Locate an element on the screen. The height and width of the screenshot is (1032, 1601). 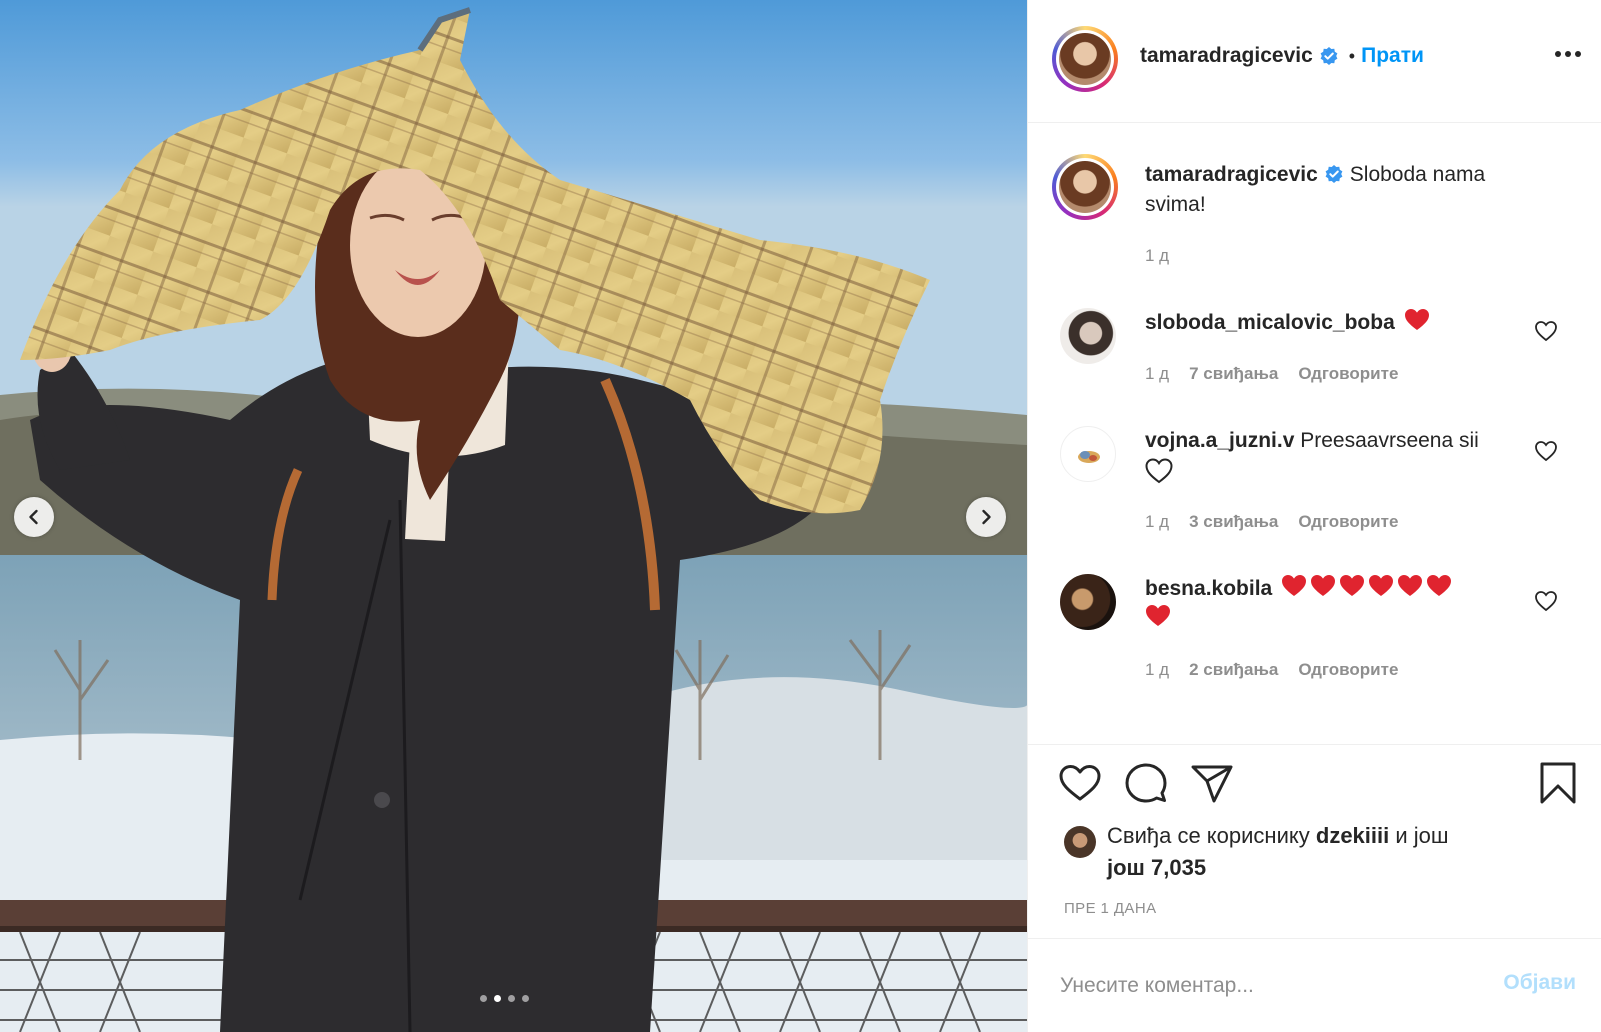
liker-username: dzekiiii is located at coordinates (1352, 835).